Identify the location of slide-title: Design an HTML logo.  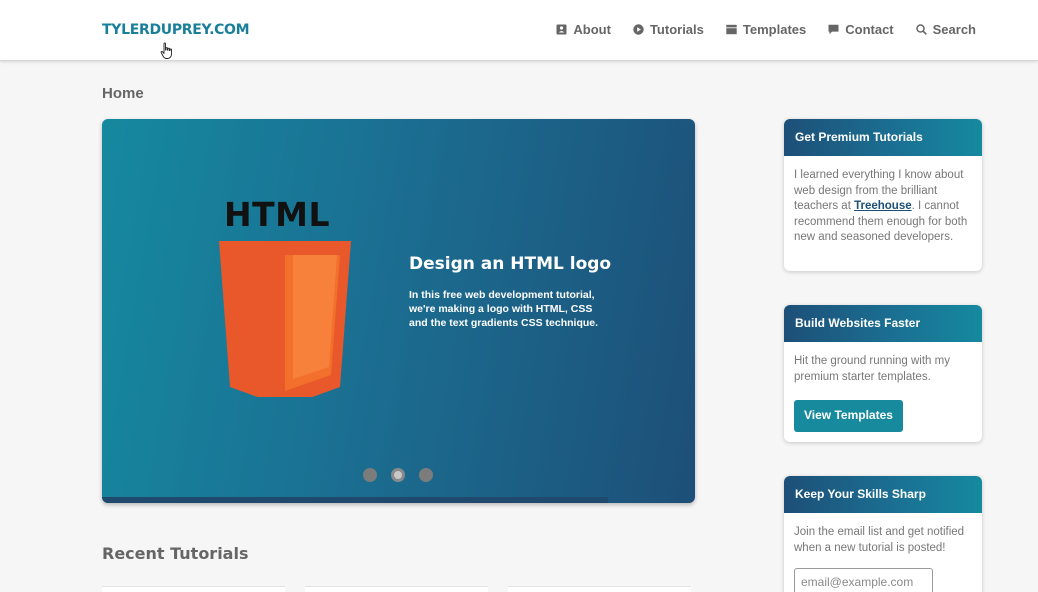
(510, 264).